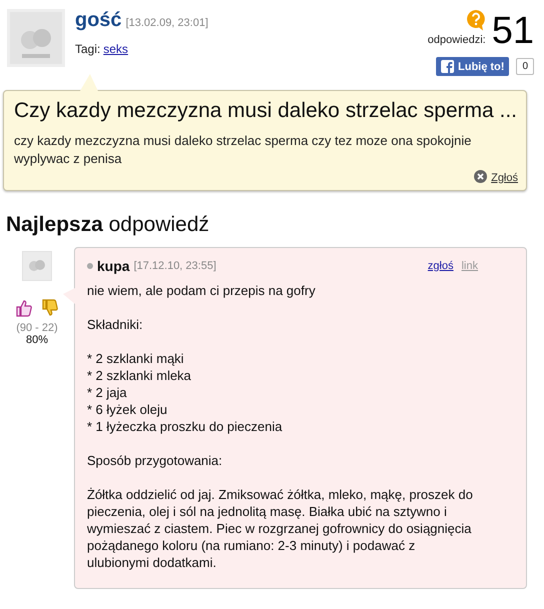  What do you see at coordinates (457, 40) in the screenshot?
I see `answers-label: odpowiedzi:` at bounding box center [457, 40].